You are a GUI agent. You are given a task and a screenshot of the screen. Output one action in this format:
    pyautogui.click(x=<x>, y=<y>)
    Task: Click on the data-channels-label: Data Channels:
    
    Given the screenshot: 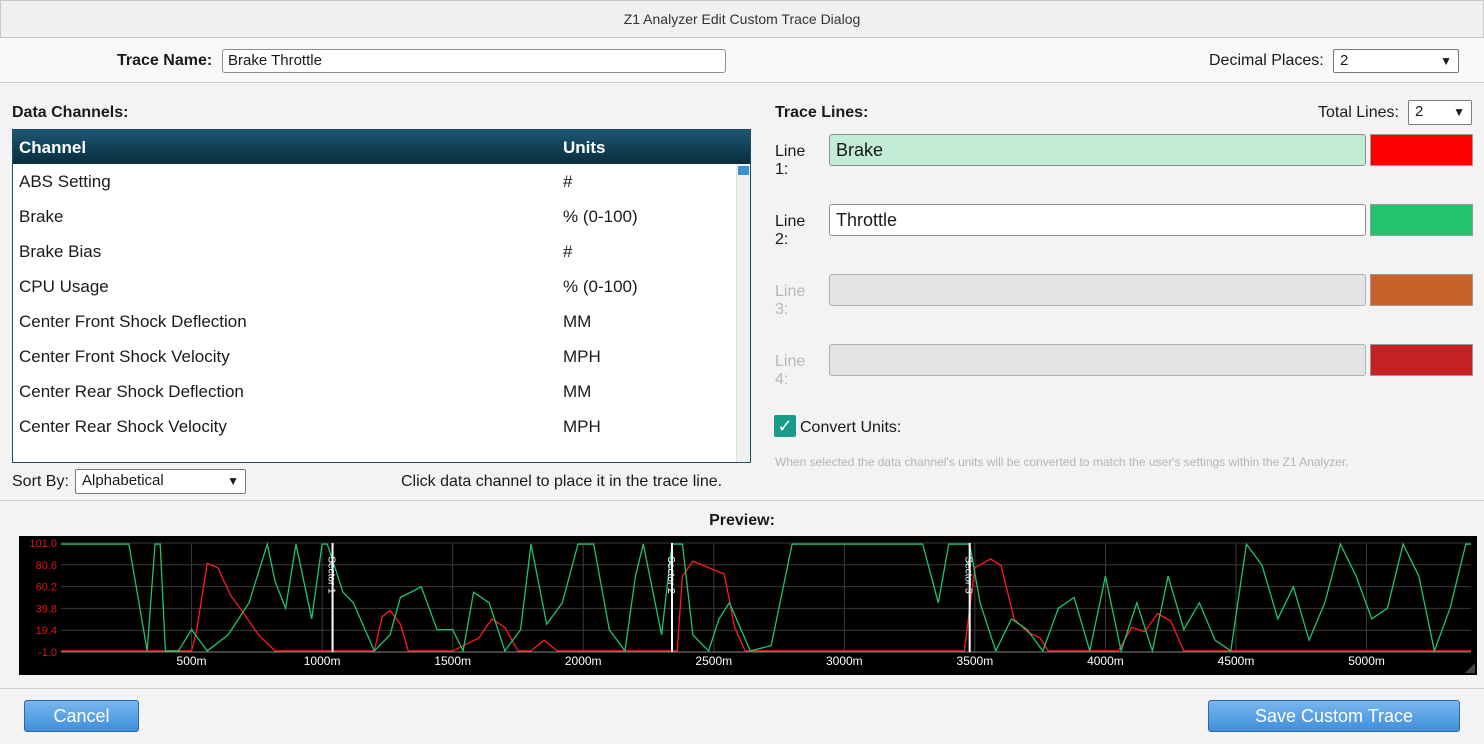 What is the action you would take?
    pyautogui.click(x=70, y=112)
    